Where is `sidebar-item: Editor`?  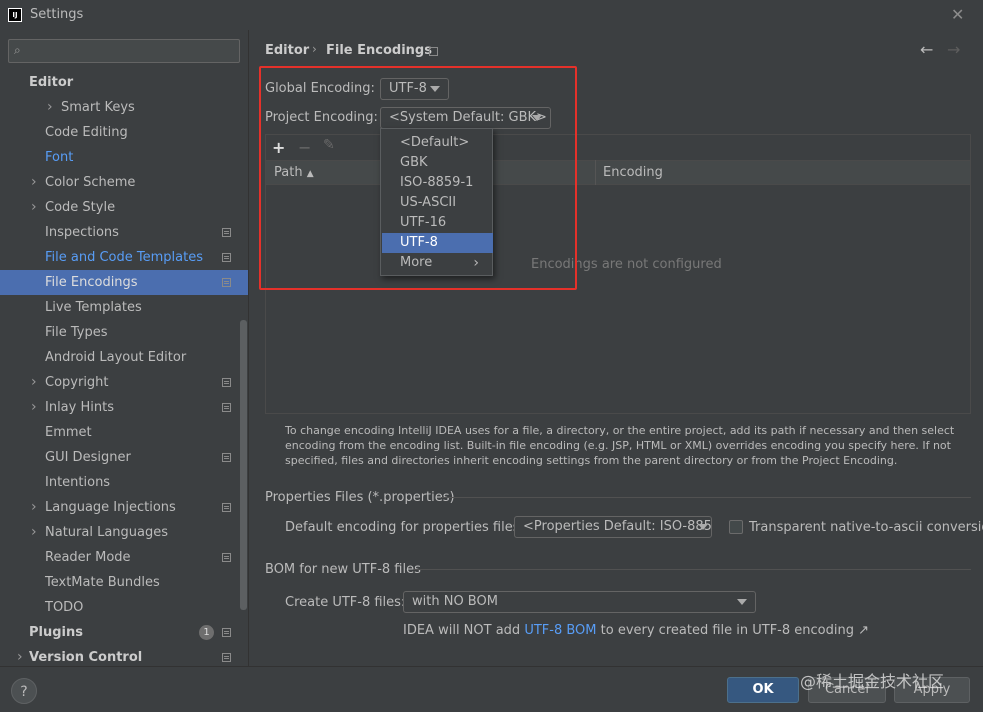 sidebar-item: Editor is located at coordinates (124, 82).